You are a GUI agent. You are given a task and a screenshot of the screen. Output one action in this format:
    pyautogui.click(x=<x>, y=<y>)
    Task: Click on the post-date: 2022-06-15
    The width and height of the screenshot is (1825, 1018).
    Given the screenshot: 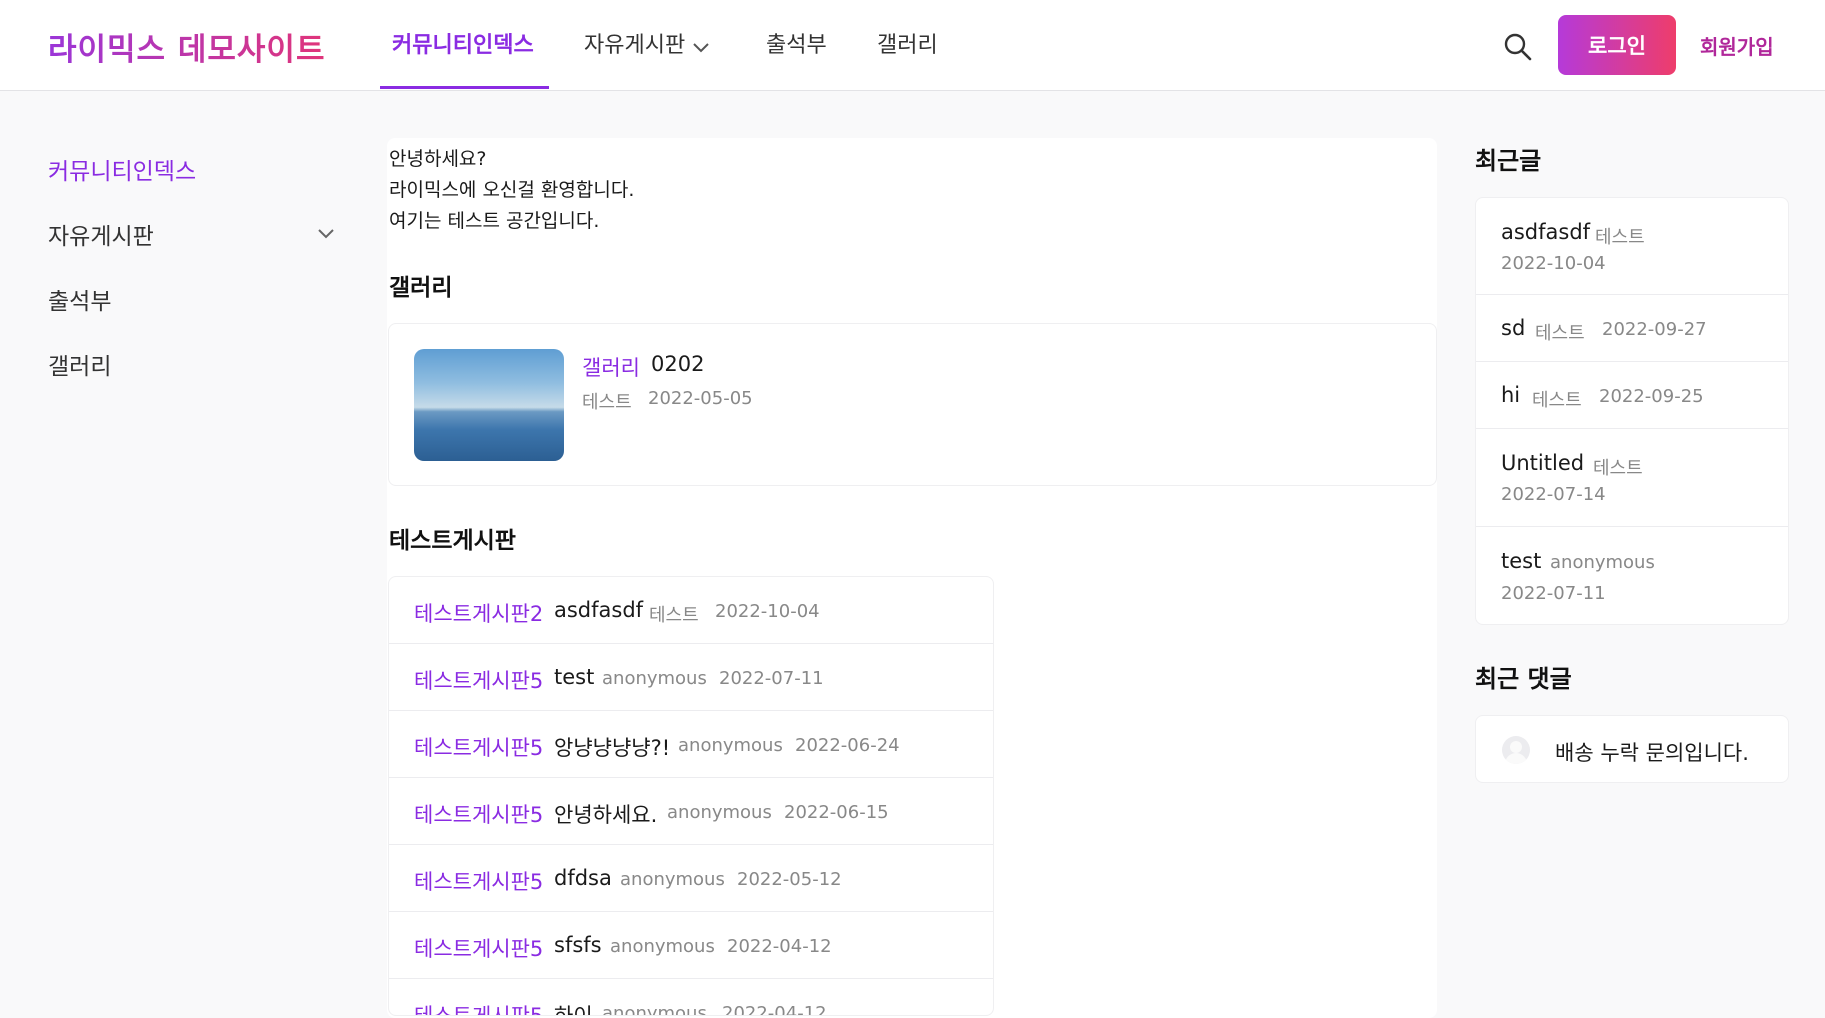 What is the action you would take?
    pyautogui.click(x=836, y=812)
    